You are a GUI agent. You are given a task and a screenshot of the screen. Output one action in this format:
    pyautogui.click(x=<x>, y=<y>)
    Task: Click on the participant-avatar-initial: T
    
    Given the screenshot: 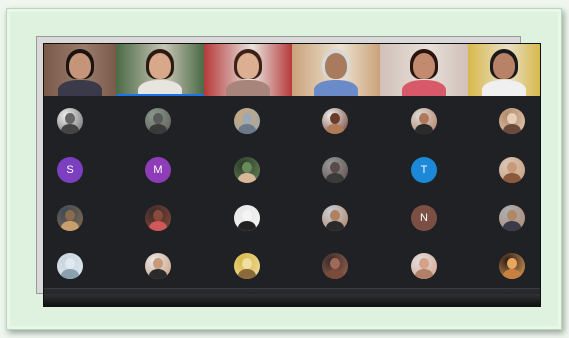 What is the action you would take?
    pyautogui.click(x=424, y=170)
    